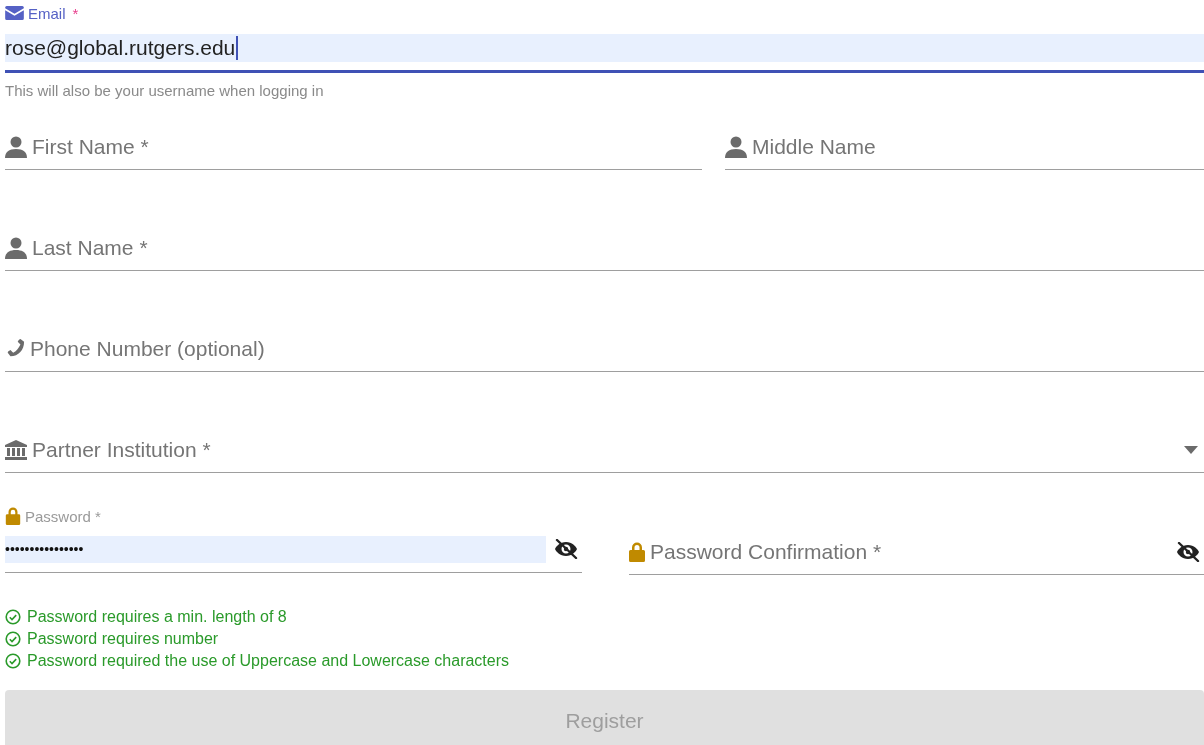 The height and width of the screenshot is (745, 1204). I want to click on placeholder-text: First Name *, so click(90, 147).